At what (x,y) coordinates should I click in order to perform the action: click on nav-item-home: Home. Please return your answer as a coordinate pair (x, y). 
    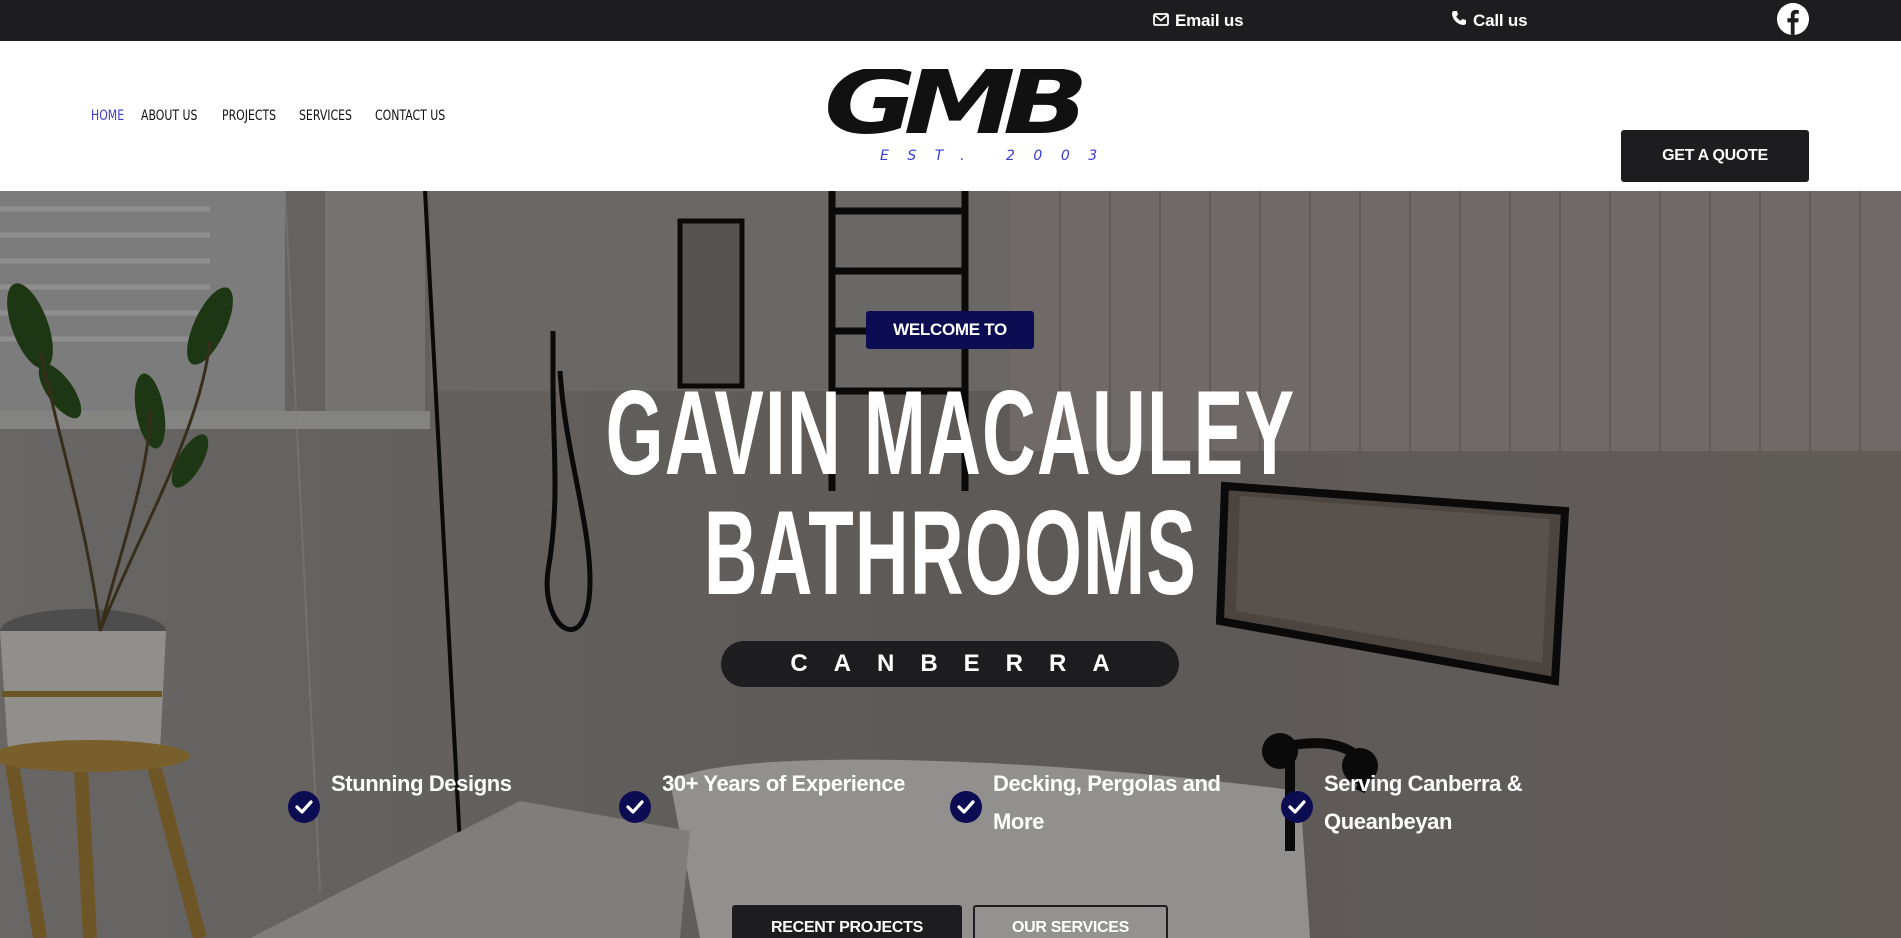
    Looking at the image, I should click on (107, 116).